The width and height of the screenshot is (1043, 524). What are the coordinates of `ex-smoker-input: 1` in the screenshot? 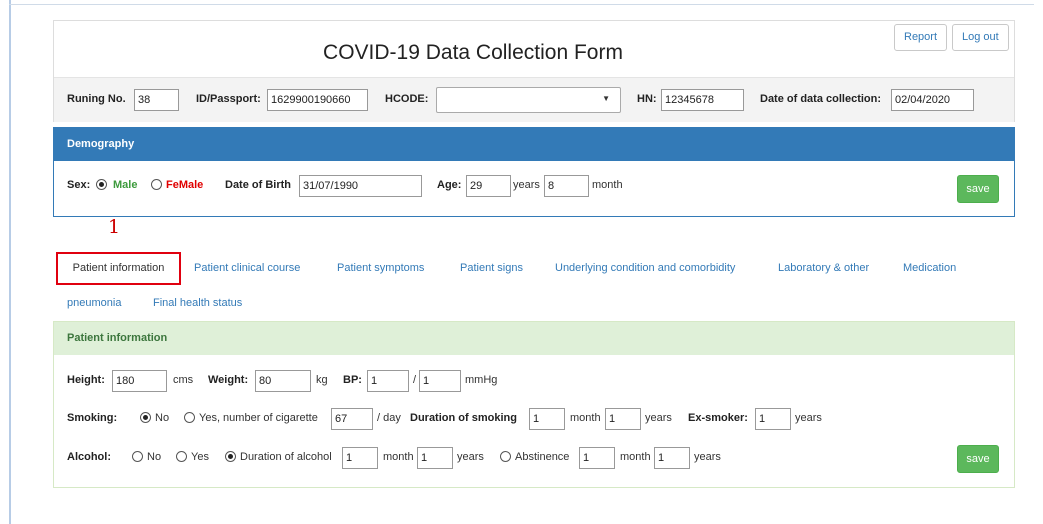 It's located at (773, 419).